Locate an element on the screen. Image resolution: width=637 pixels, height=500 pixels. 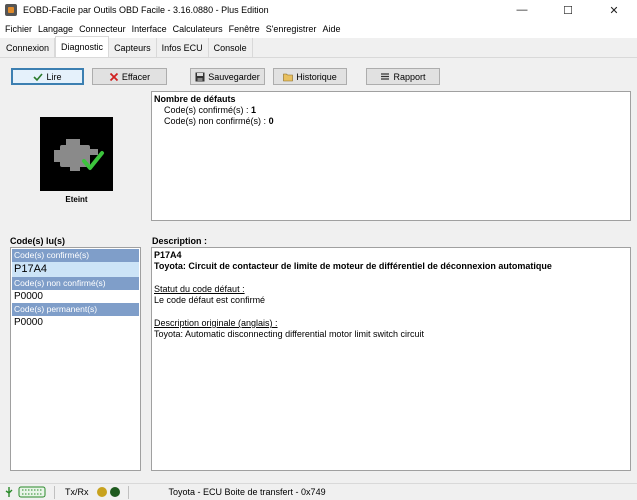
maximize-button: ☐ is located at coordinates (568, 10).